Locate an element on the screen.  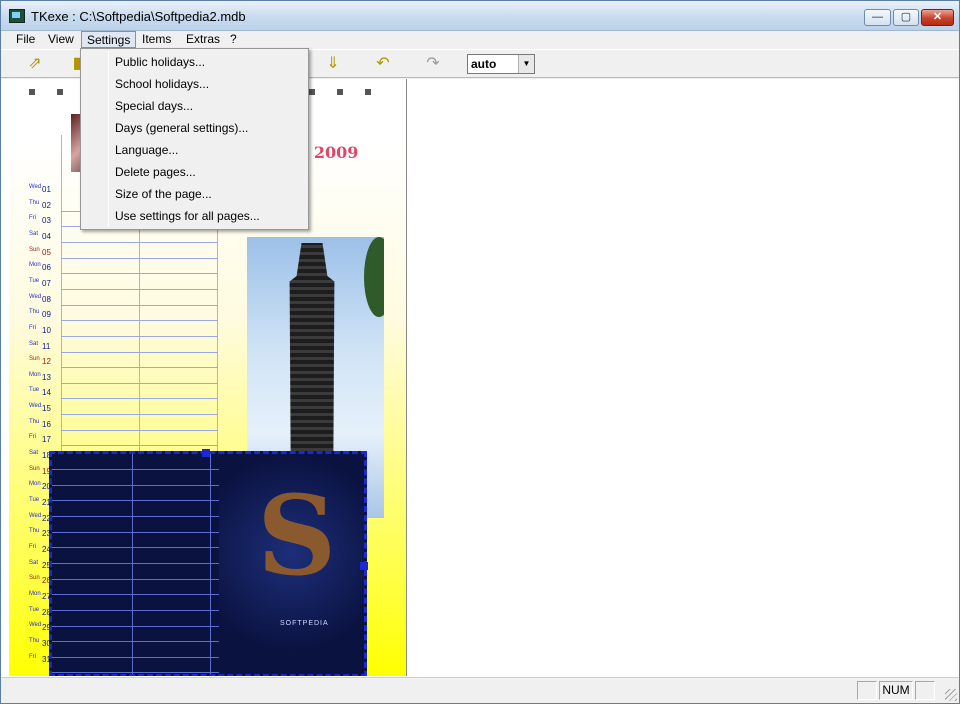
day-label: Wed 15 is located at coordinates (47, 409).